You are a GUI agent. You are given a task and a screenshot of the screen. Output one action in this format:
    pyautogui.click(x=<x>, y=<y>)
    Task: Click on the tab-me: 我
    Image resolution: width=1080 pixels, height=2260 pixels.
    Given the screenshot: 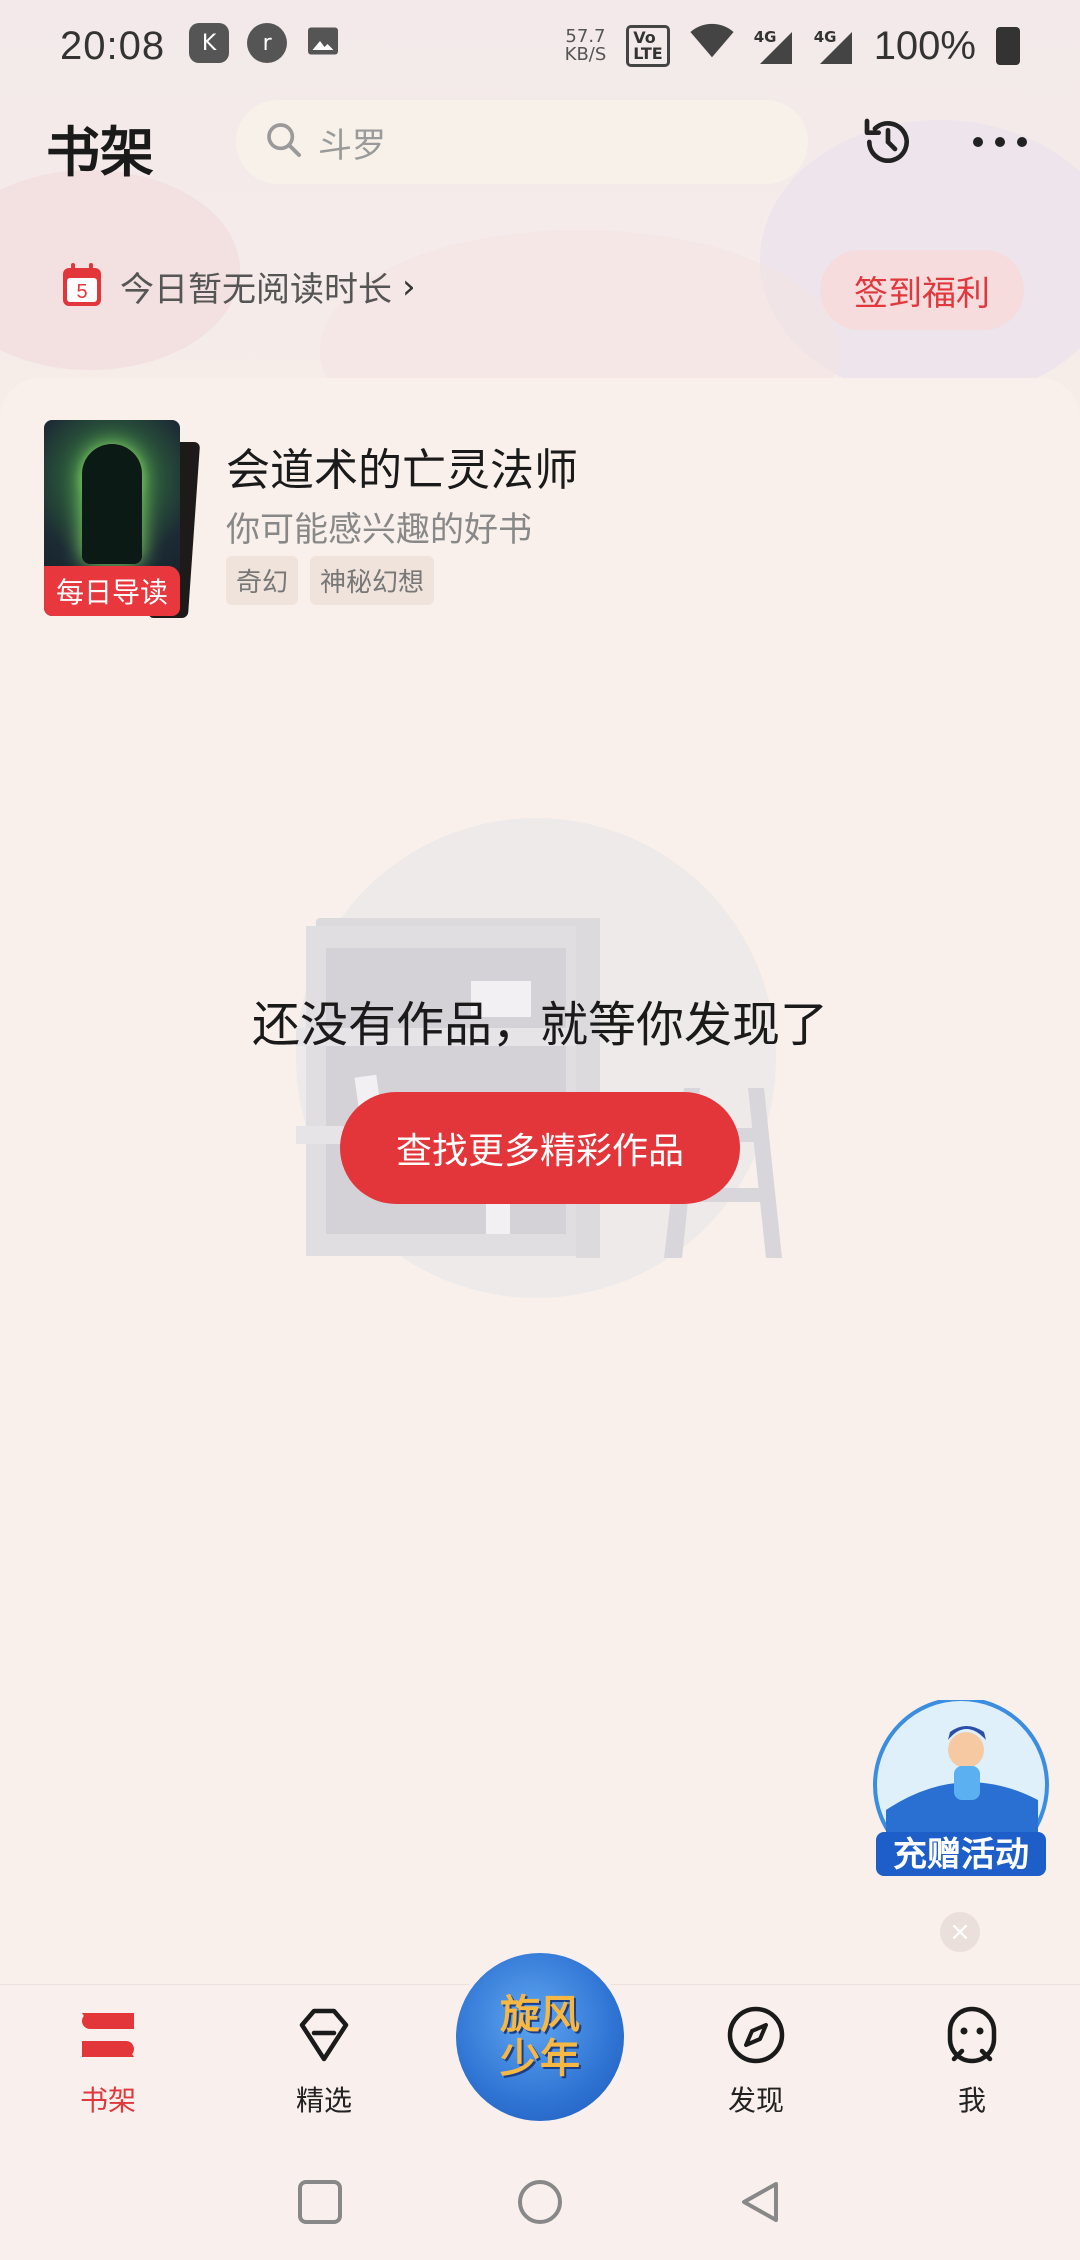 What is the action you would take?
    pyautogui.click(x=972, y=2061)
    